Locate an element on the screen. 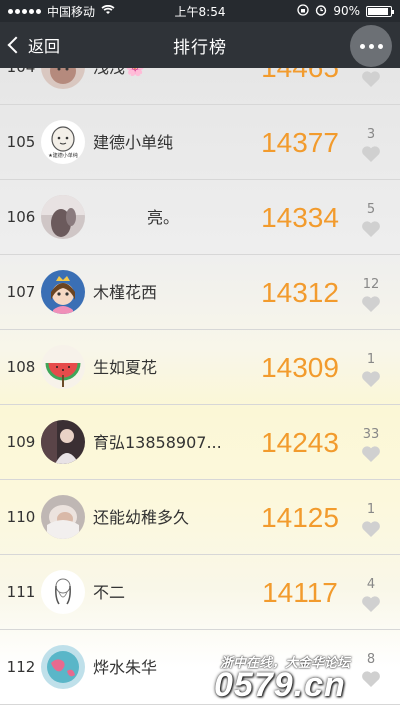  status-right: 90% is located at coordinates (345, 11).